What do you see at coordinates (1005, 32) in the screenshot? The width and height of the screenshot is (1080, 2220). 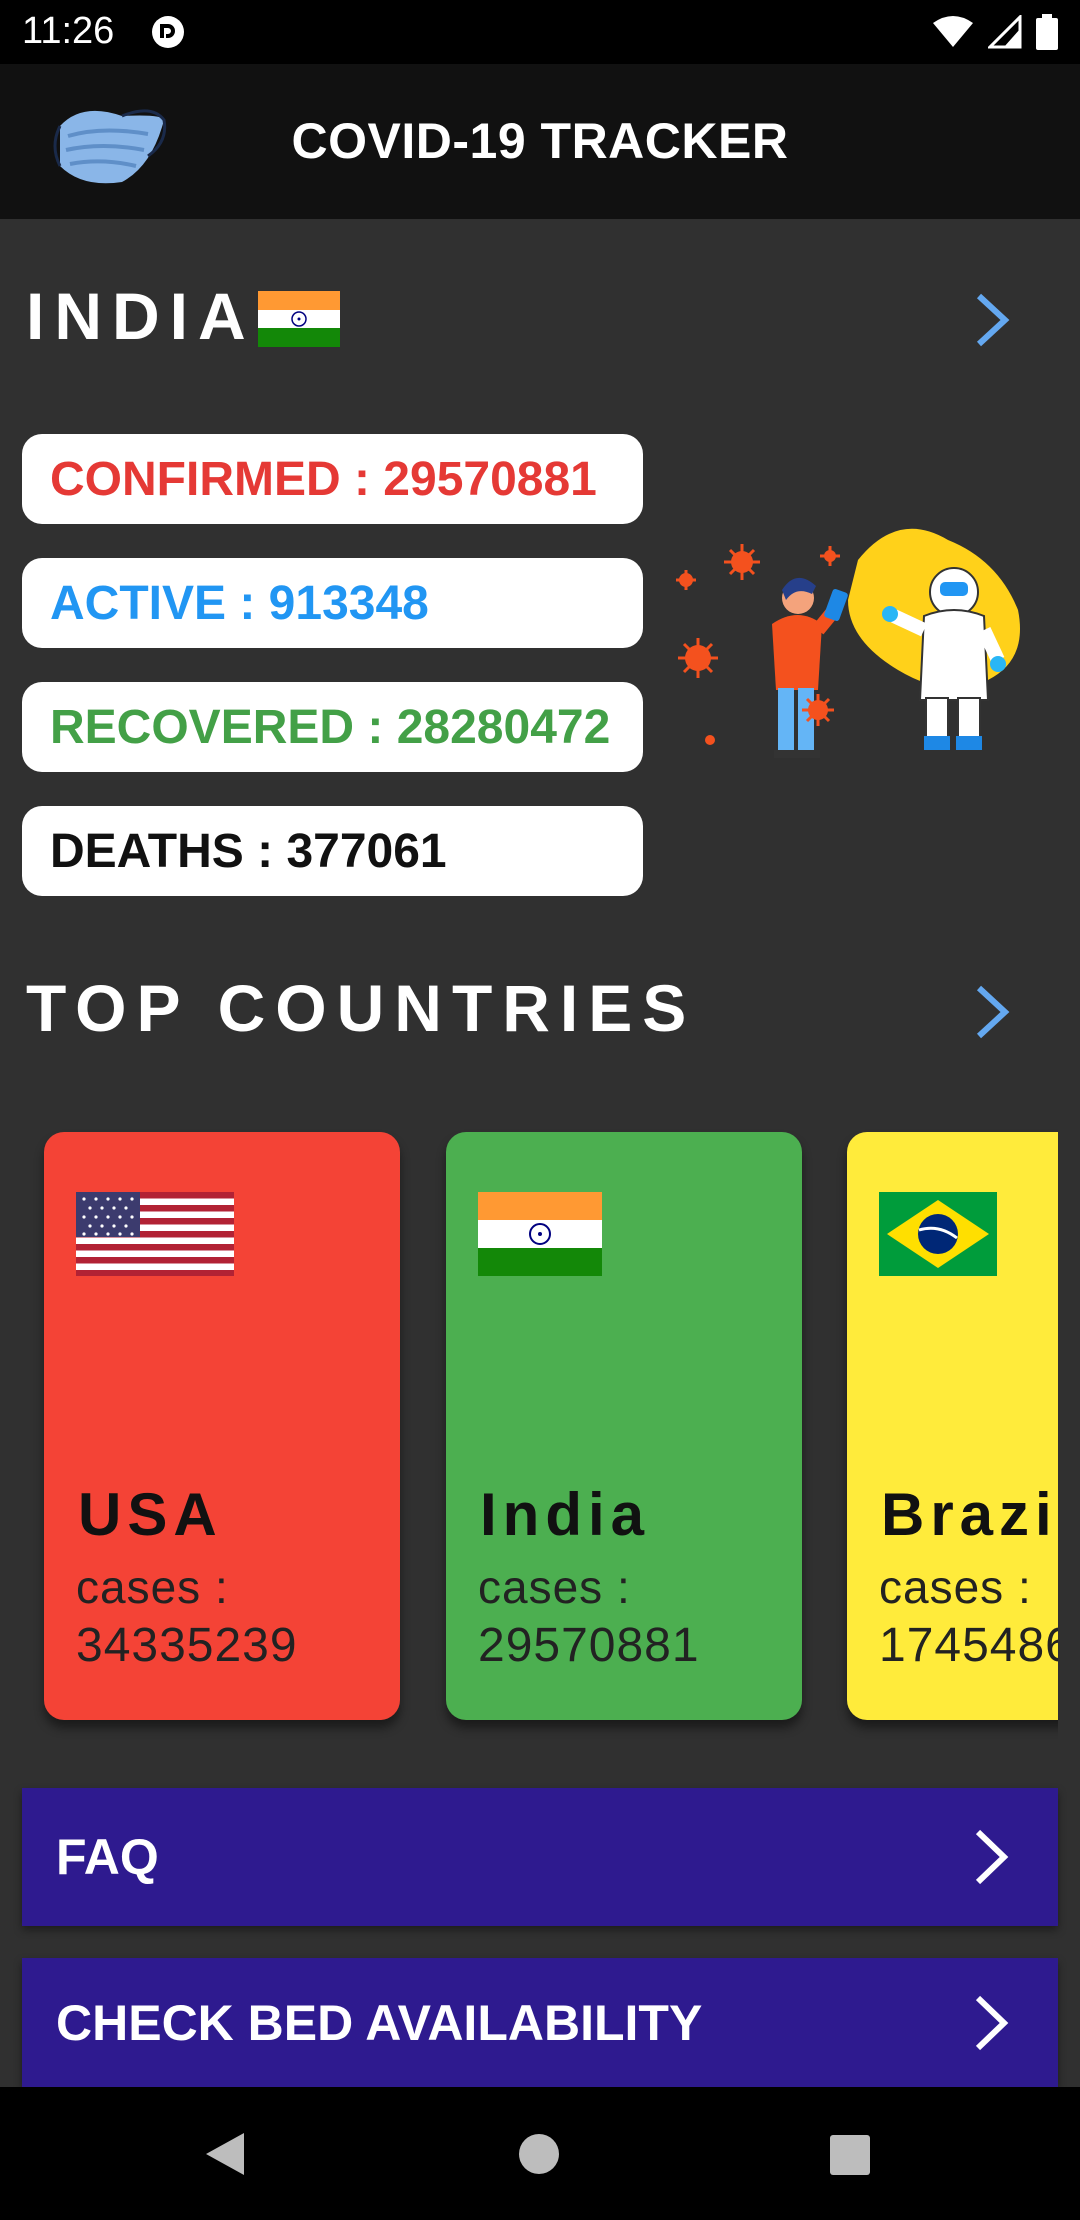 I see `signal-icon` at bounding box center [1005, 32].